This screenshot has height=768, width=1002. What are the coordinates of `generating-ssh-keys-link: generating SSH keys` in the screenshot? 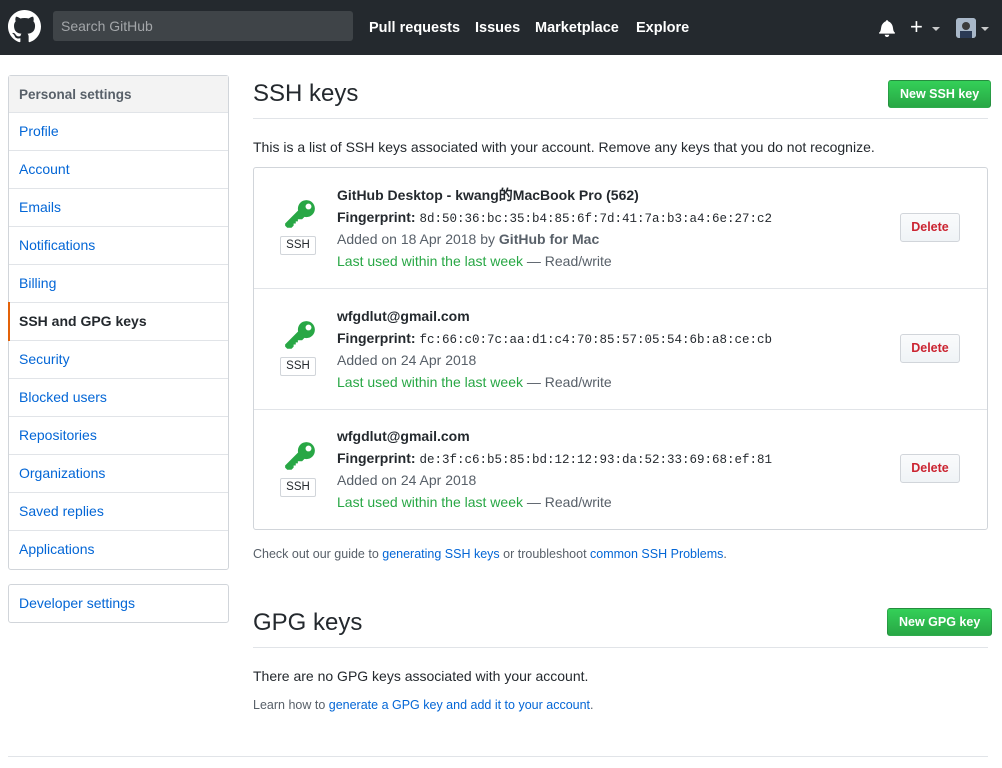 It's located at (440, 554).